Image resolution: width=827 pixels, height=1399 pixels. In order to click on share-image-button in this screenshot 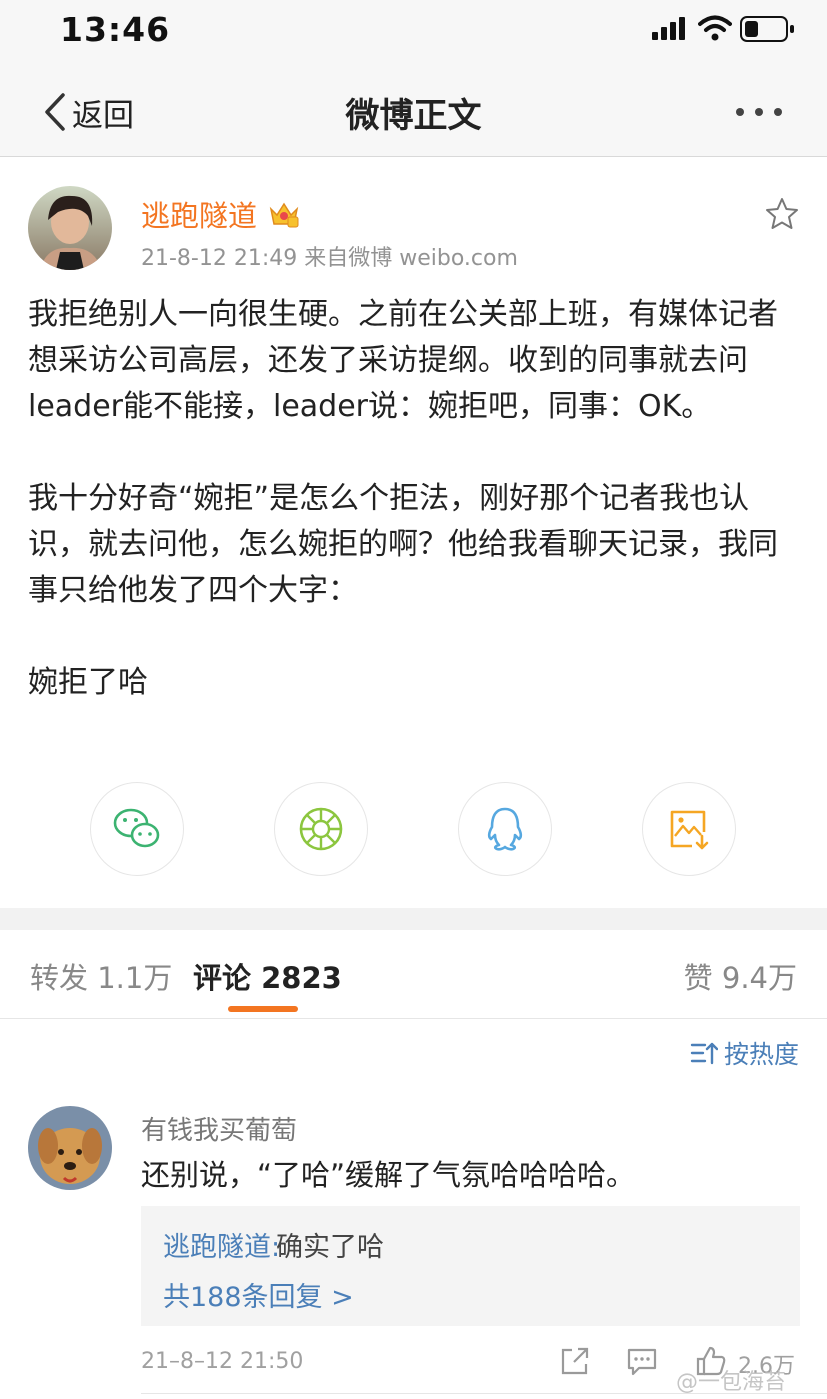, I will do `click(689, 829)`.